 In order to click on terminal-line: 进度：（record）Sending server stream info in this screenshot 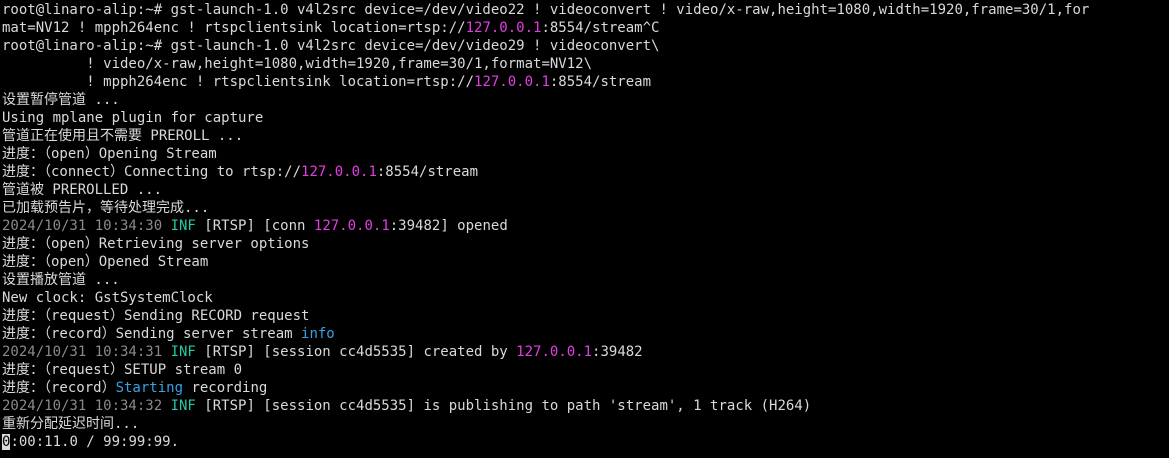, I will do `click(585, 334)`.